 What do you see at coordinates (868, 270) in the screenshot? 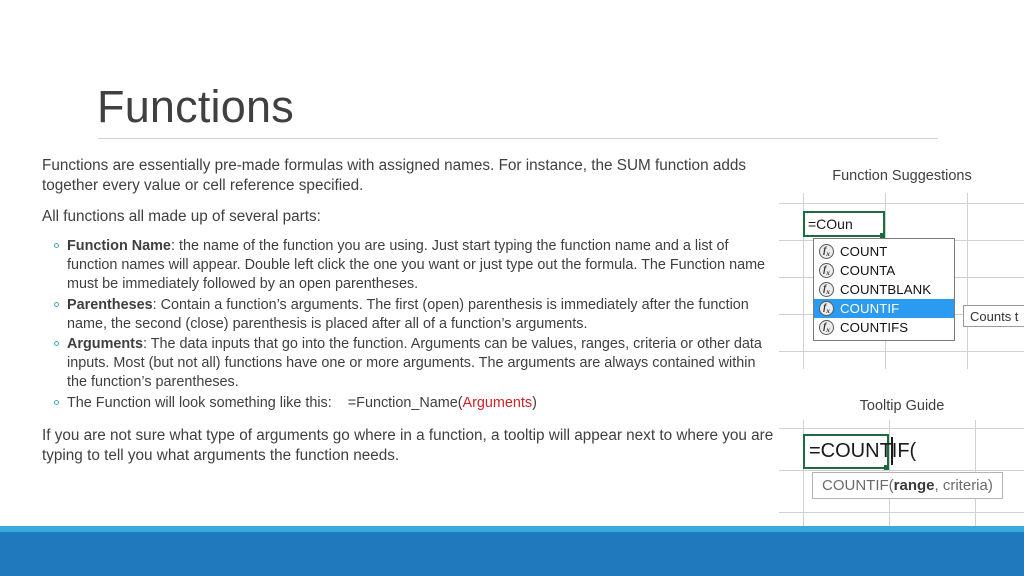
I see `suggestion-label: COUNTA` at bounding box center [868, 270].